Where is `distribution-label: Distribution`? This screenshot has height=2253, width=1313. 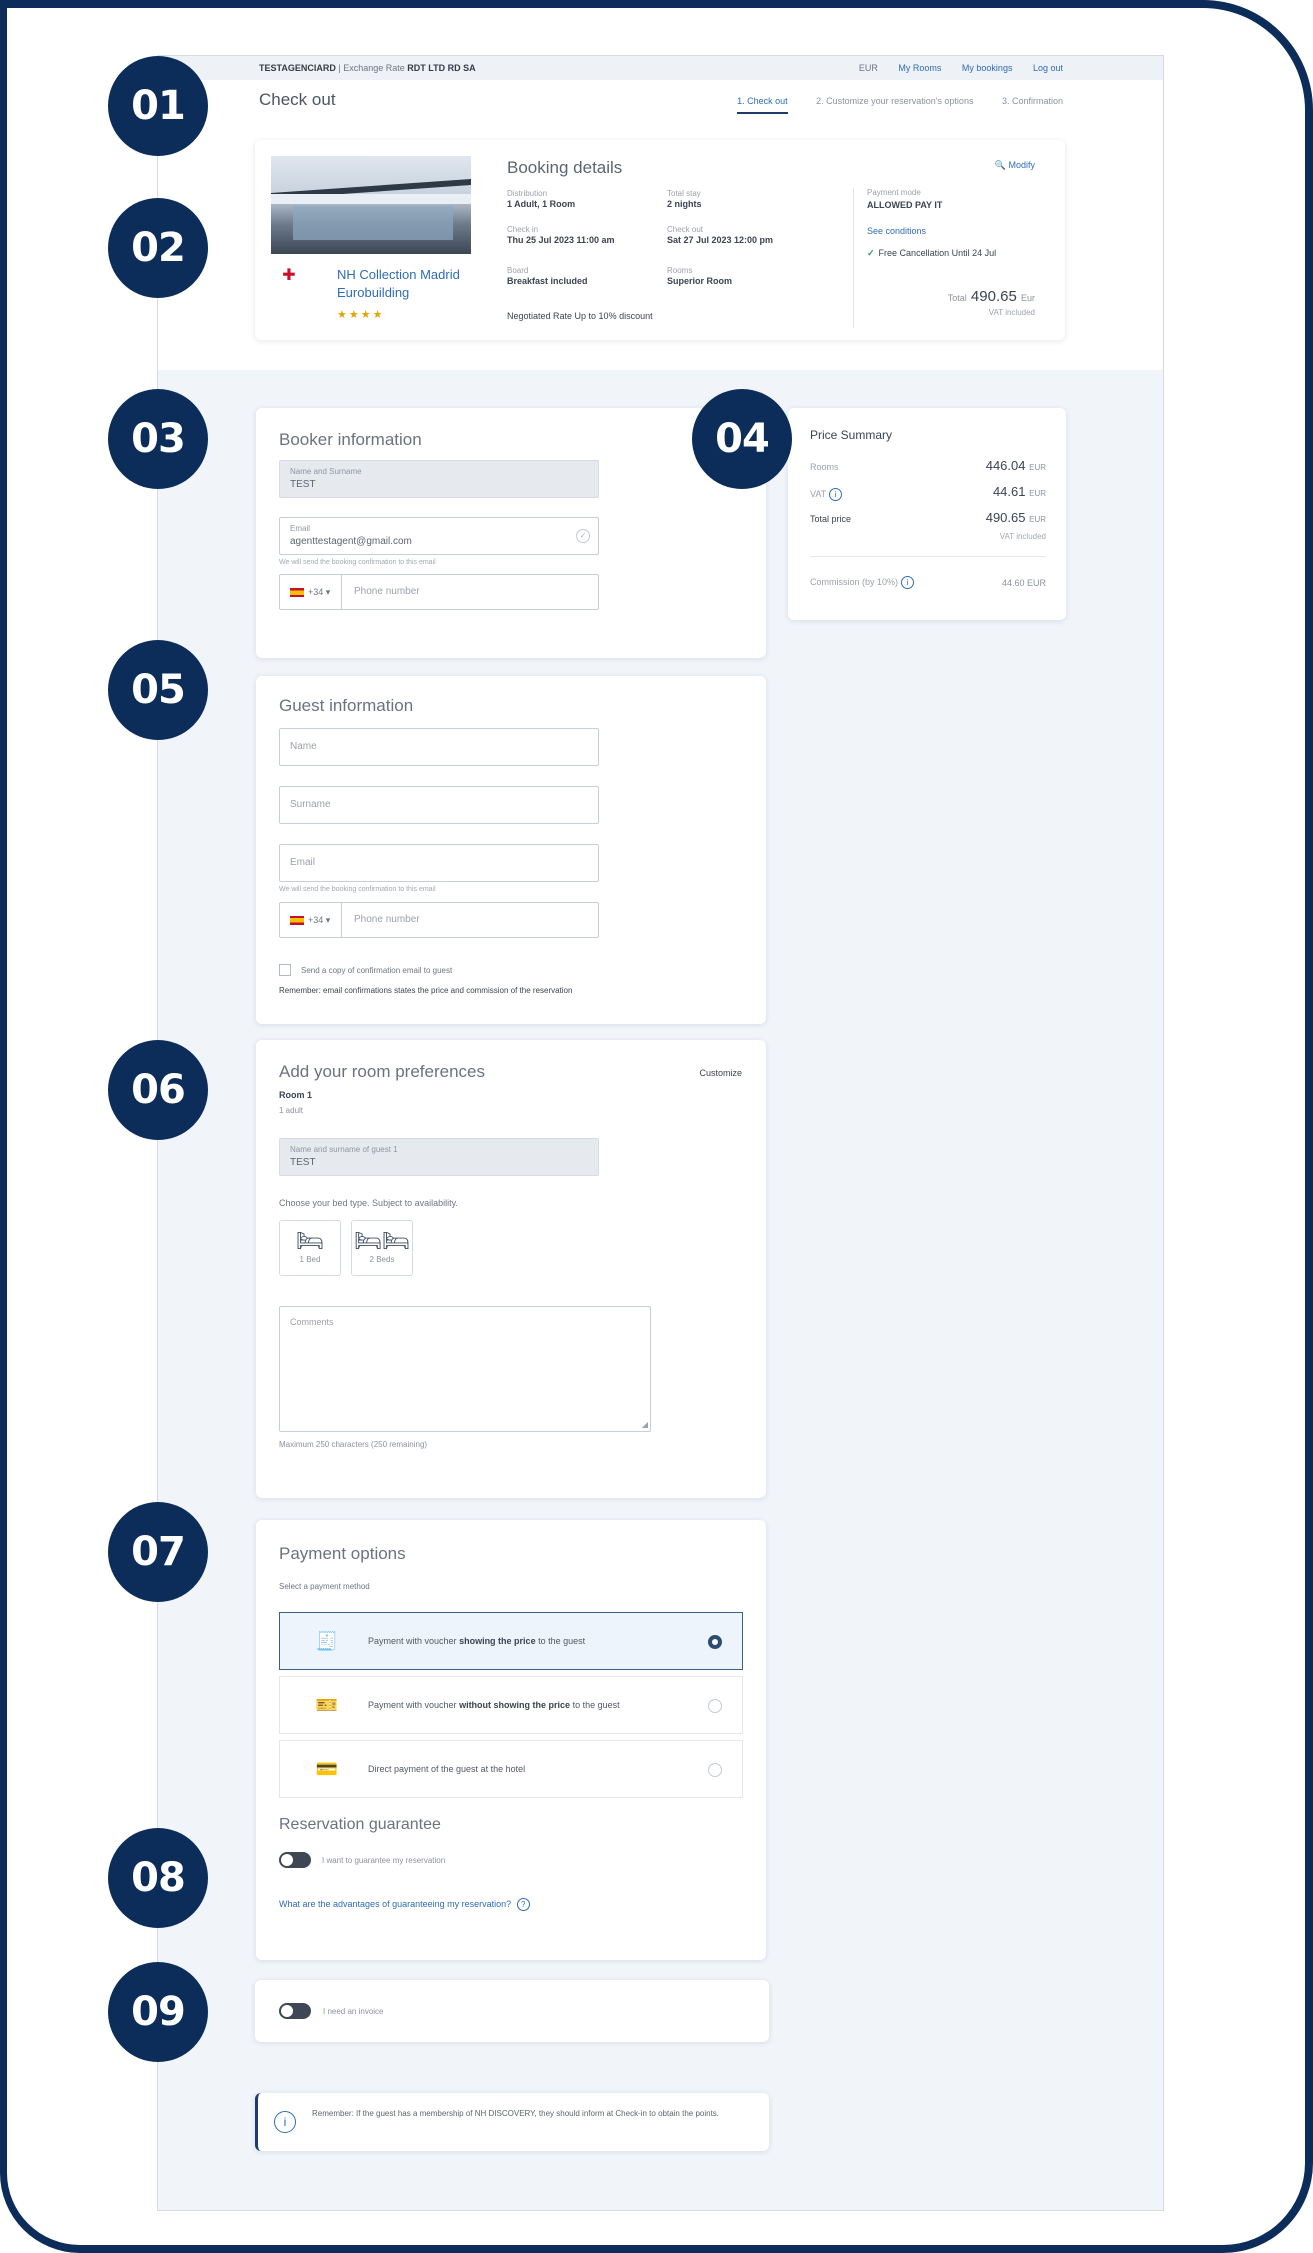 distribution-label: Distribution is located at coordinates (527, 193).